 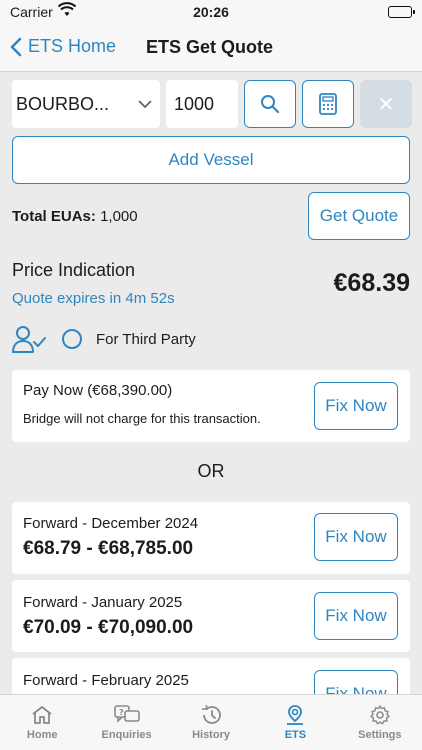 What do you see at coordinates (106, 680) in the screenshot?
I see `forward-title: Forward - February 2025` at bounding box center [106, 680].